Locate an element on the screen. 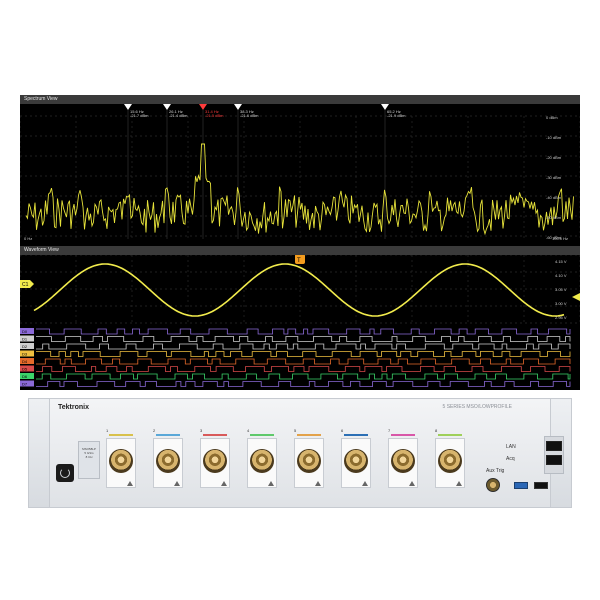 This screenshot has width=600, height=600. aux-trig-bnc is located at coordinates (493, 485).